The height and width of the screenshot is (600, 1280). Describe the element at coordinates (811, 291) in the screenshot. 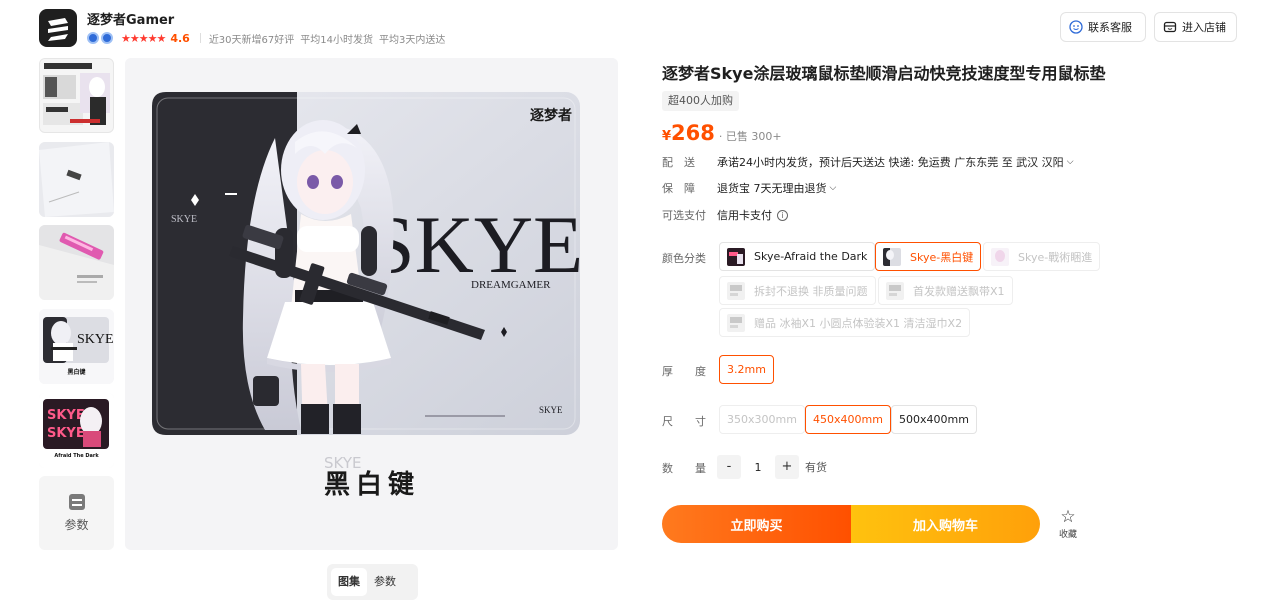

I see `color-option-label: 拆封不退换 非质量问题` at that location.